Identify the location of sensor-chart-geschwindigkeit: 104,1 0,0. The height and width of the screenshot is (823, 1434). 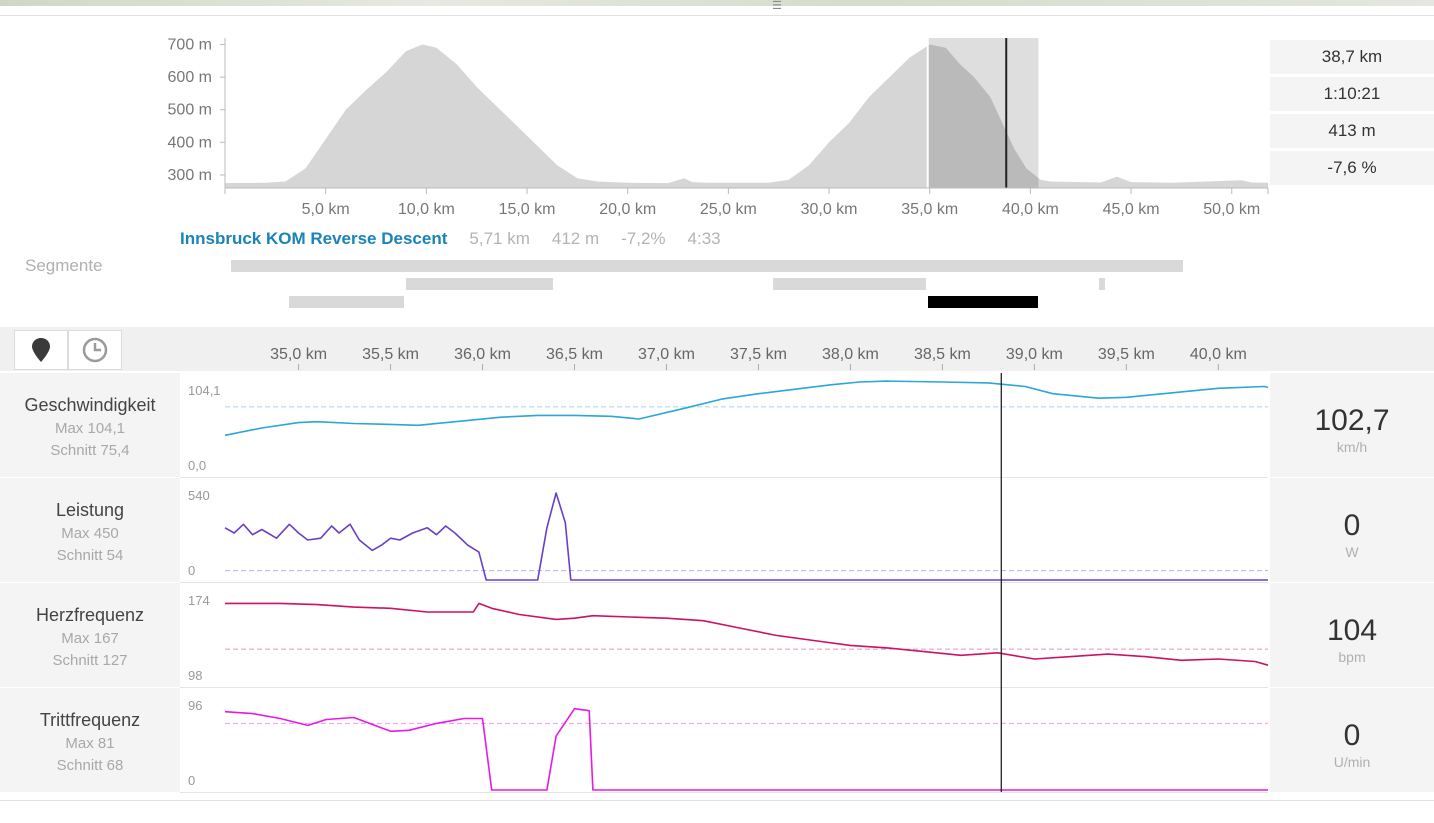
(724, 425).